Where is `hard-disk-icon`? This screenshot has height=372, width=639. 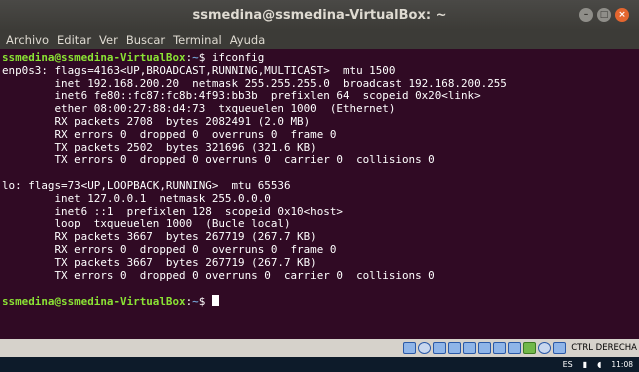 hard-disk-icon is located at coordinates (410, 348).